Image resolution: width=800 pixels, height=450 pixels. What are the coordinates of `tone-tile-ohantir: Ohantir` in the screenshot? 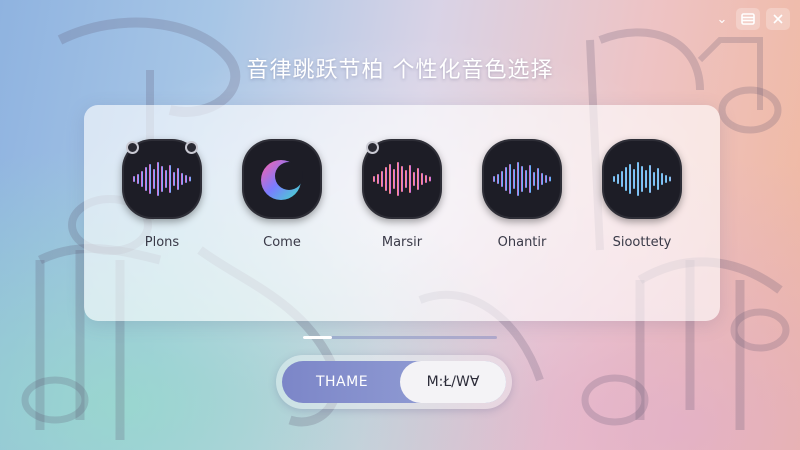 It's located at (522, 194).